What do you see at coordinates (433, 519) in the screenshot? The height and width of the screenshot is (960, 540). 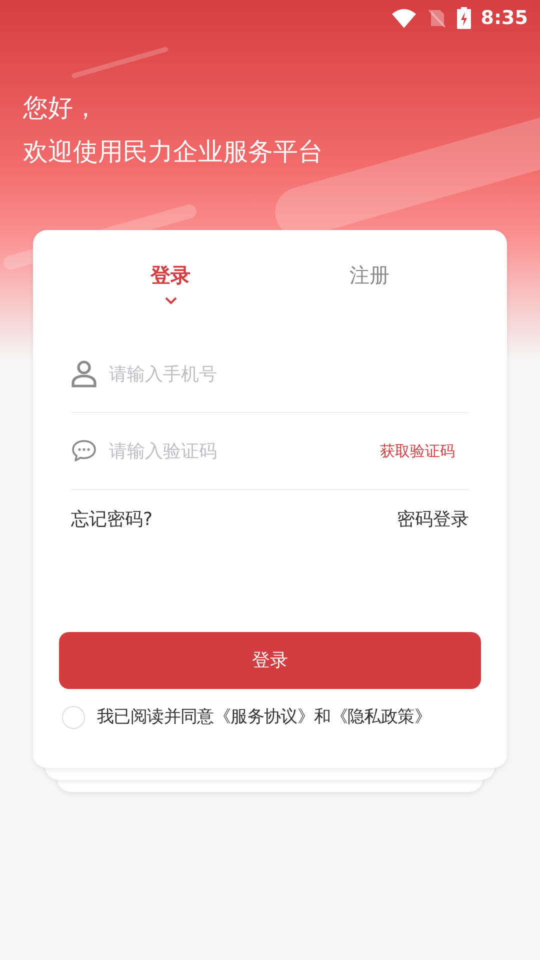 I see `password-login-link: 密码登录` at bounding box center [433, 519].